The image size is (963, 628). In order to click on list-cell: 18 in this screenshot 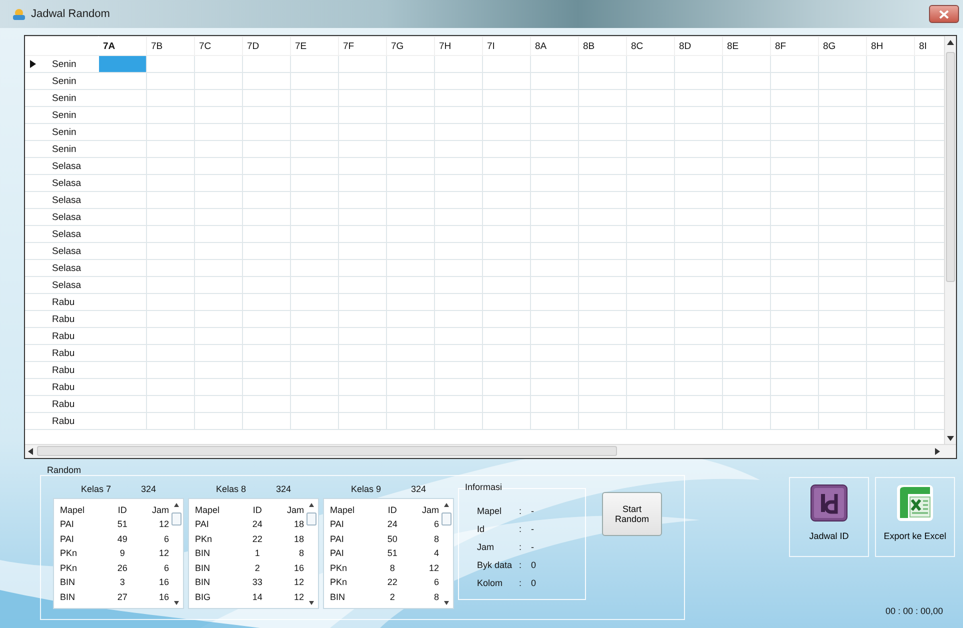, I will do `click(299, 539)`.